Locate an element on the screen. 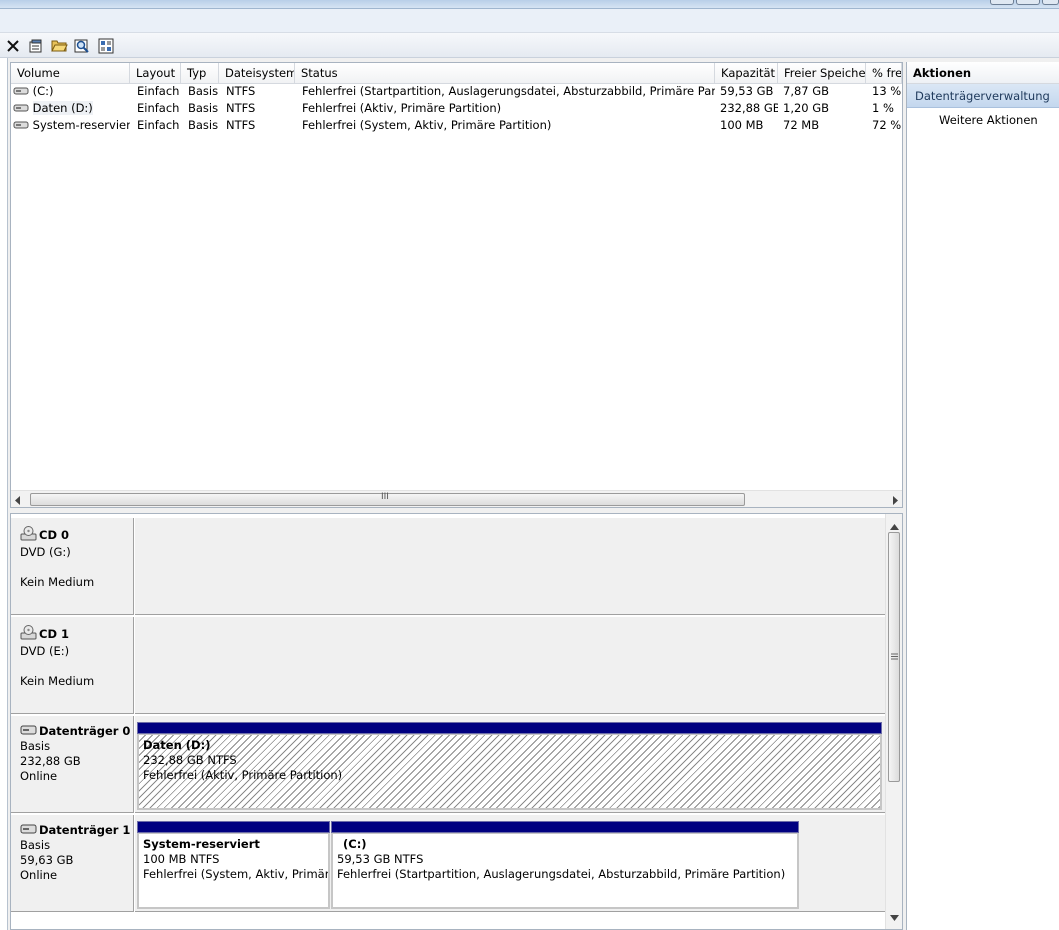  minimize-button is located at coordinates (1002, 2).